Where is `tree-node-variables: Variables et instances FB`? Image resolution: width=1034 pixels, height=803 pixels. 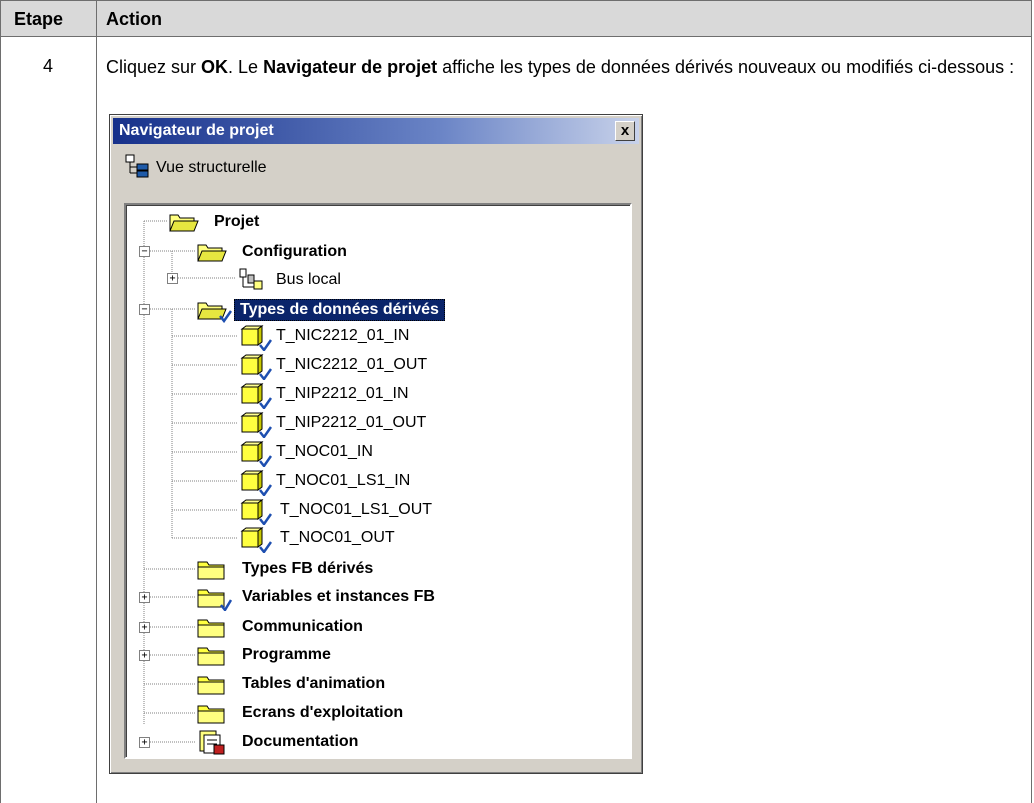 tree-node-variables: Variables et instances FB is located at coordinates (338, 597).